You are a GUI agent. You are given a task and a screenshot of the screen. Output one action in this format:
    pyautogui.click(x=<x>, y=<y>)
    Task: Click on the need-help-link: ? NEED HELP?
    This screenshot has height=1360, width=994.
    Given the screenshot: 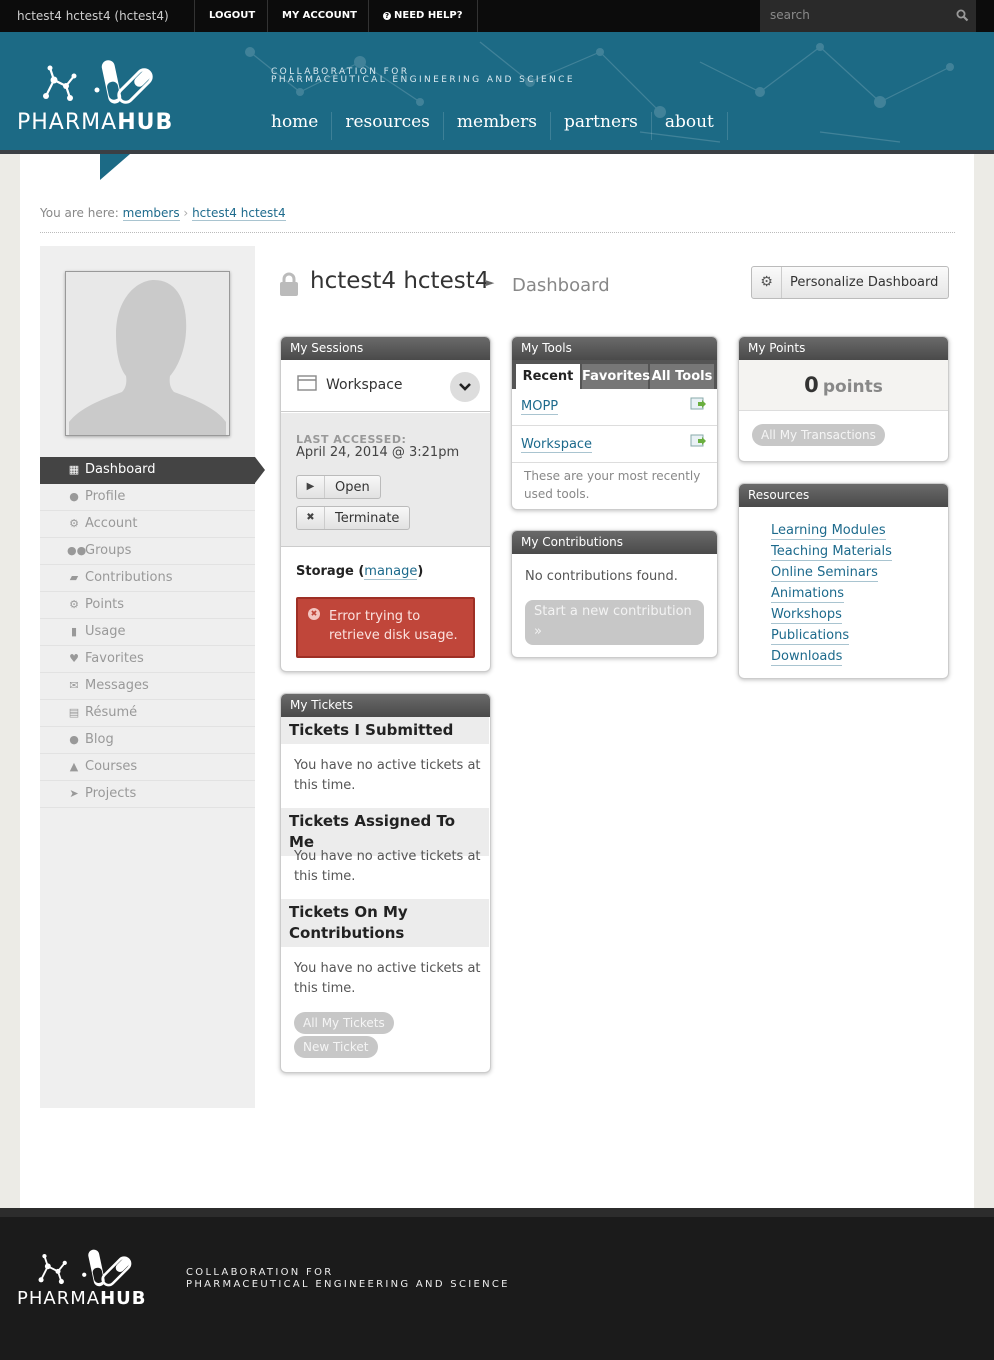 What is the action you would take?
    pyautogui.click(x=423, y=16)
    